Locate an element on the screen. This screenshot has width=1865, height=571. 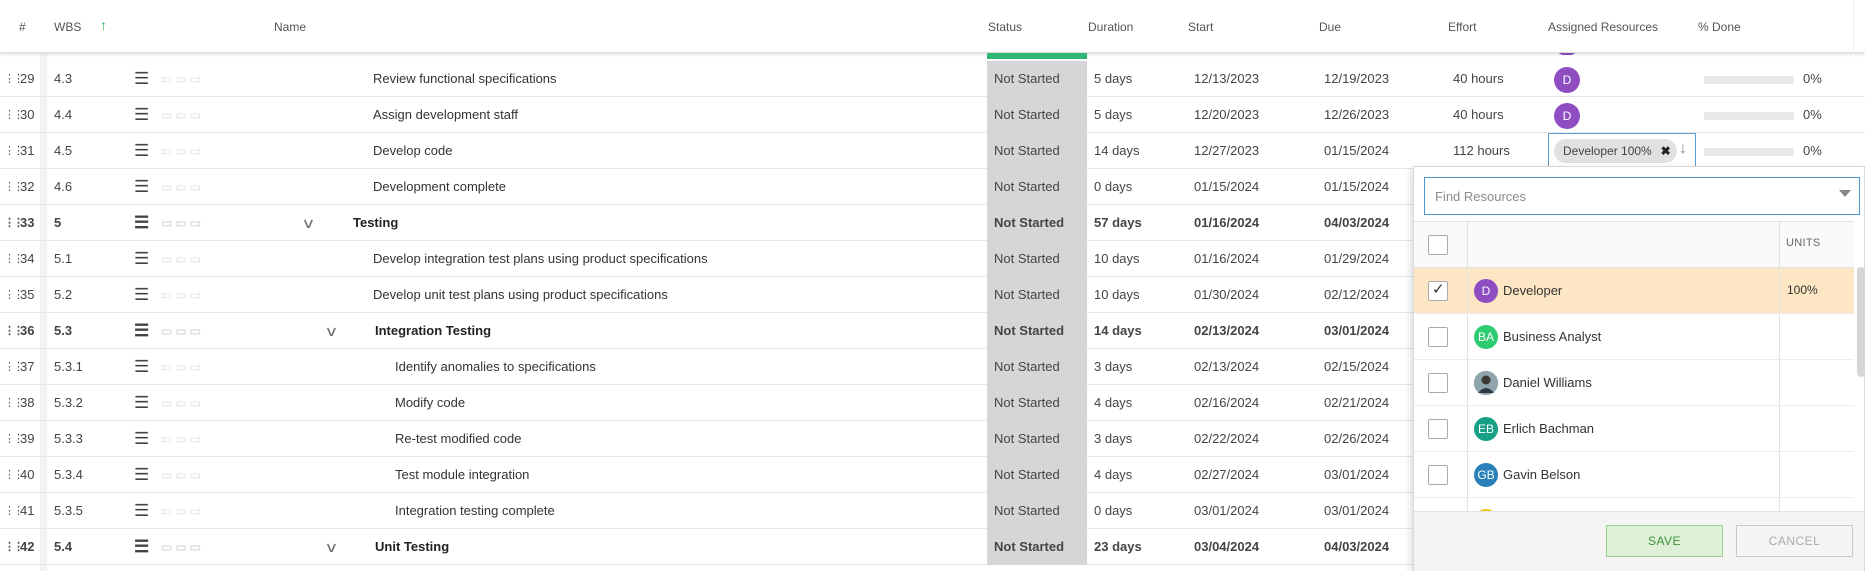
duration-cell: 10 days is located at coordinates (1117, 295).